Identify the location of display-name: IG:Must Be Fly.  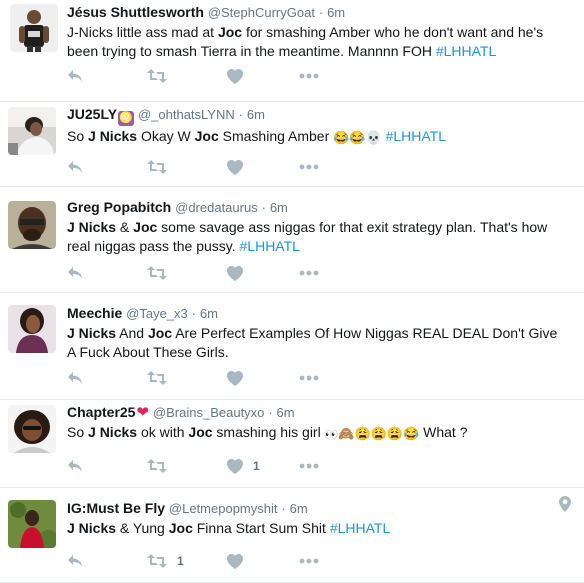
(116, 508).